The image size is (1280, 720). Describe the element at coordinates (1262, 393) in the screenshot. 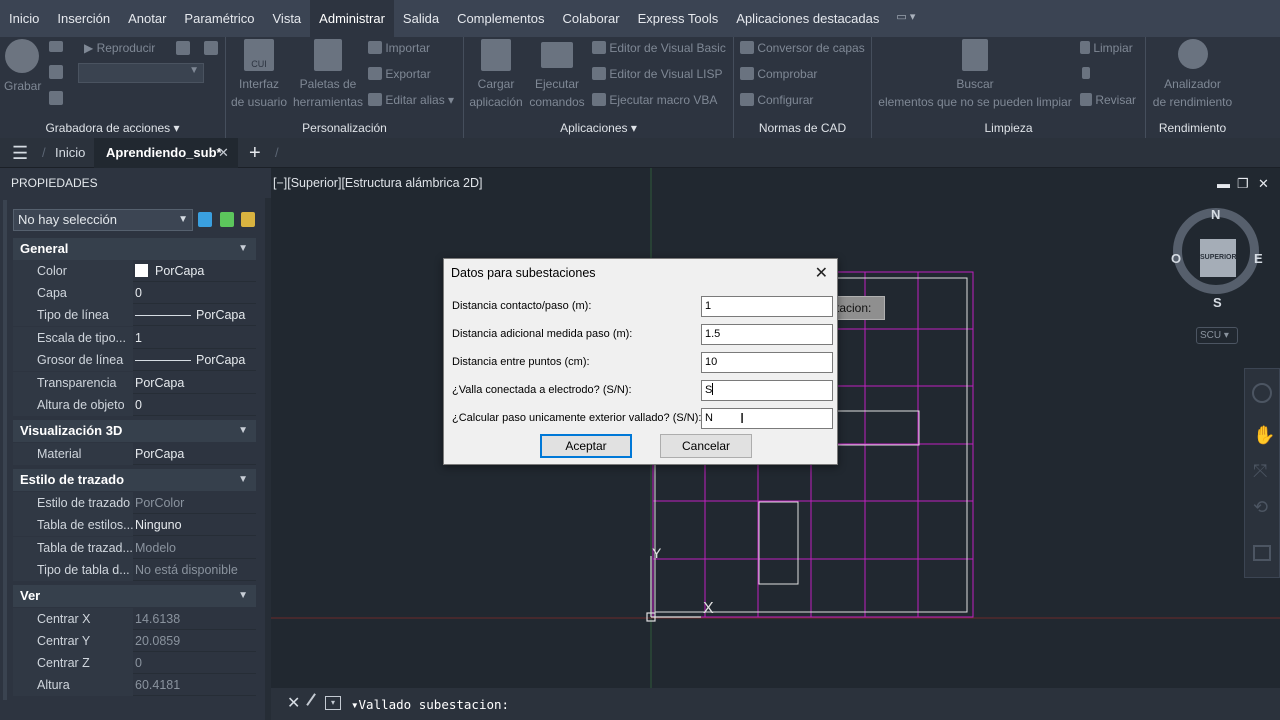

I see `steering-wheel-icon` at that location.